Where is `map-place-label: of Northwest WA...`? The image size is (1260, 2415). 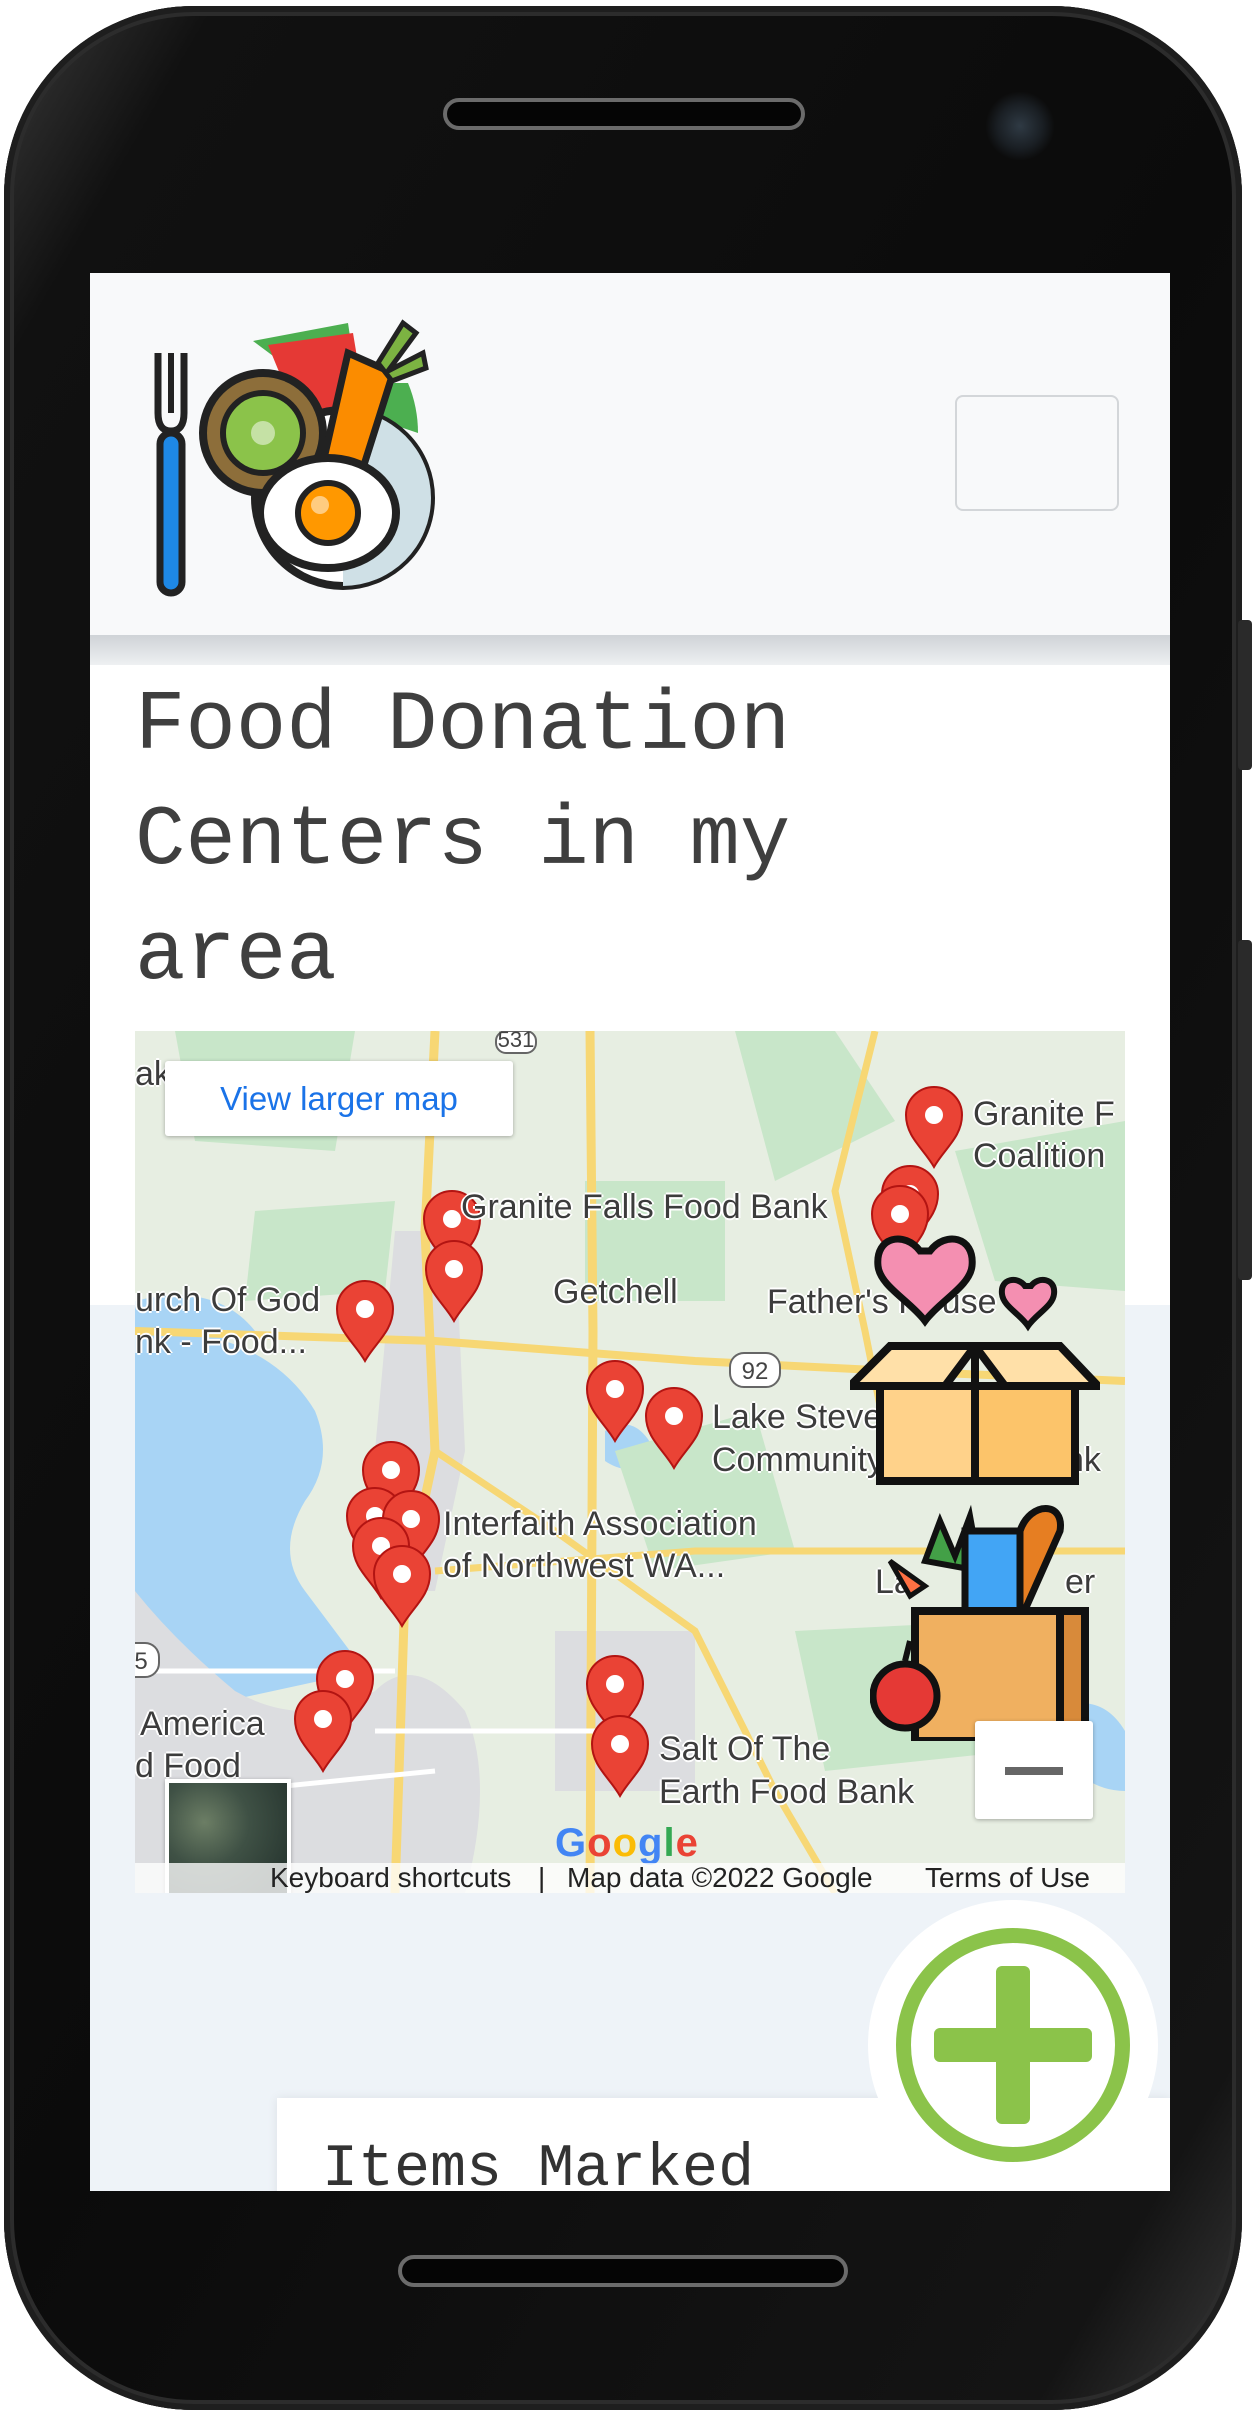
map-place-label: of Northwest WA... is located at coordinates (584, 1566).